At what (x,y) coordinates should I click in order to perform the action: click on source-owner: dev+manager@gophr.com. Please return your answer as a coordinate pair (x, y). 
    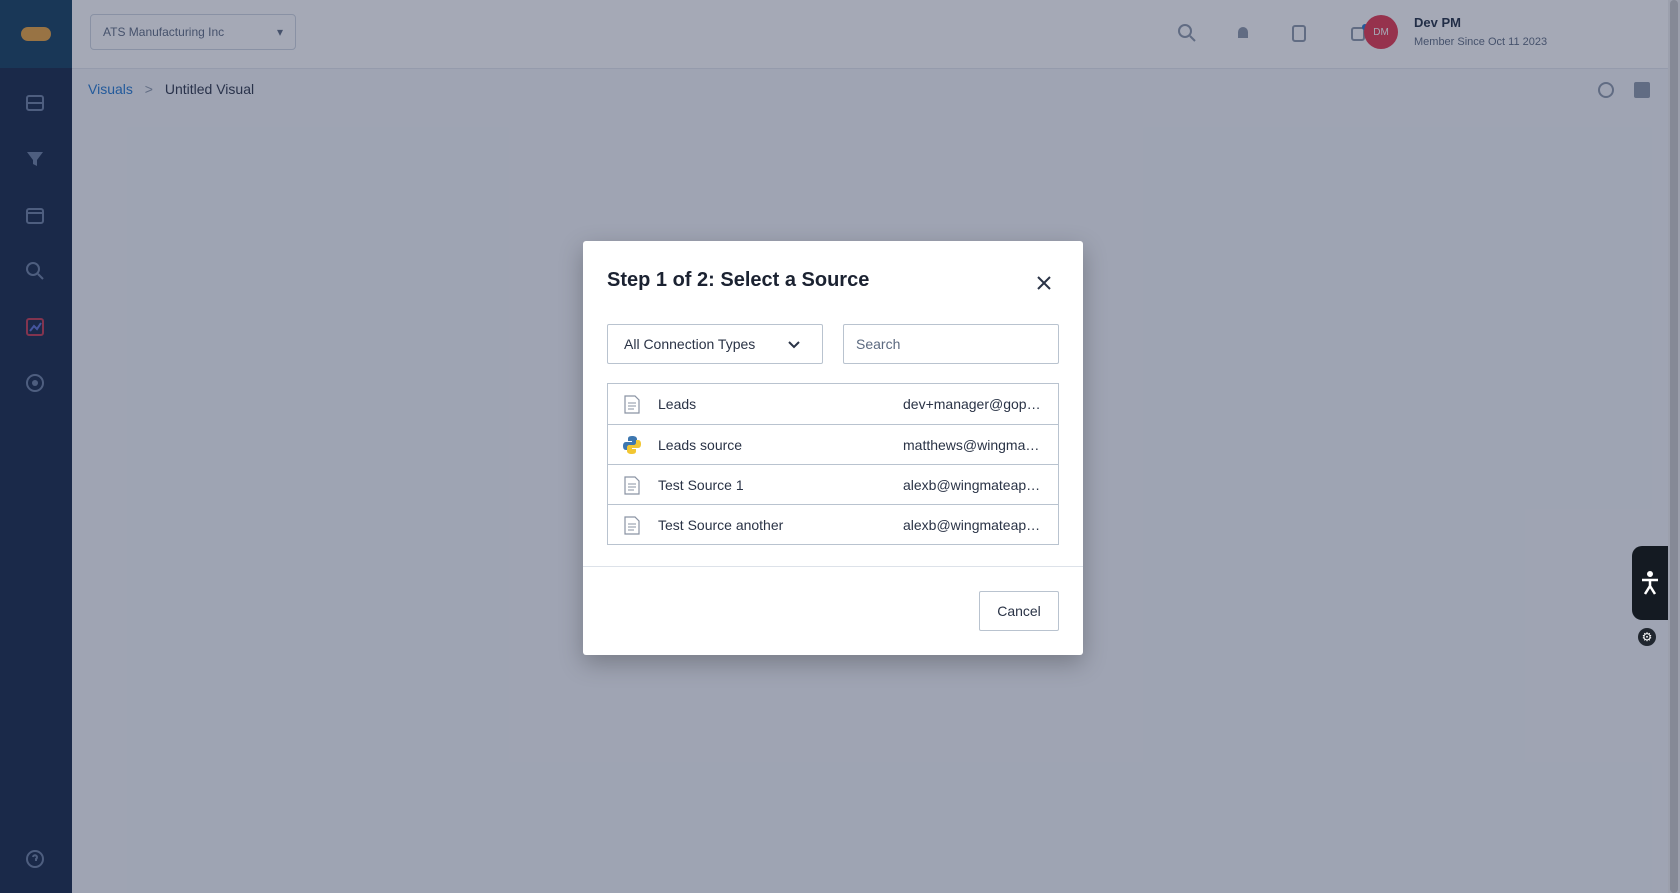
    Looking at the image, I should click on (973, 404).